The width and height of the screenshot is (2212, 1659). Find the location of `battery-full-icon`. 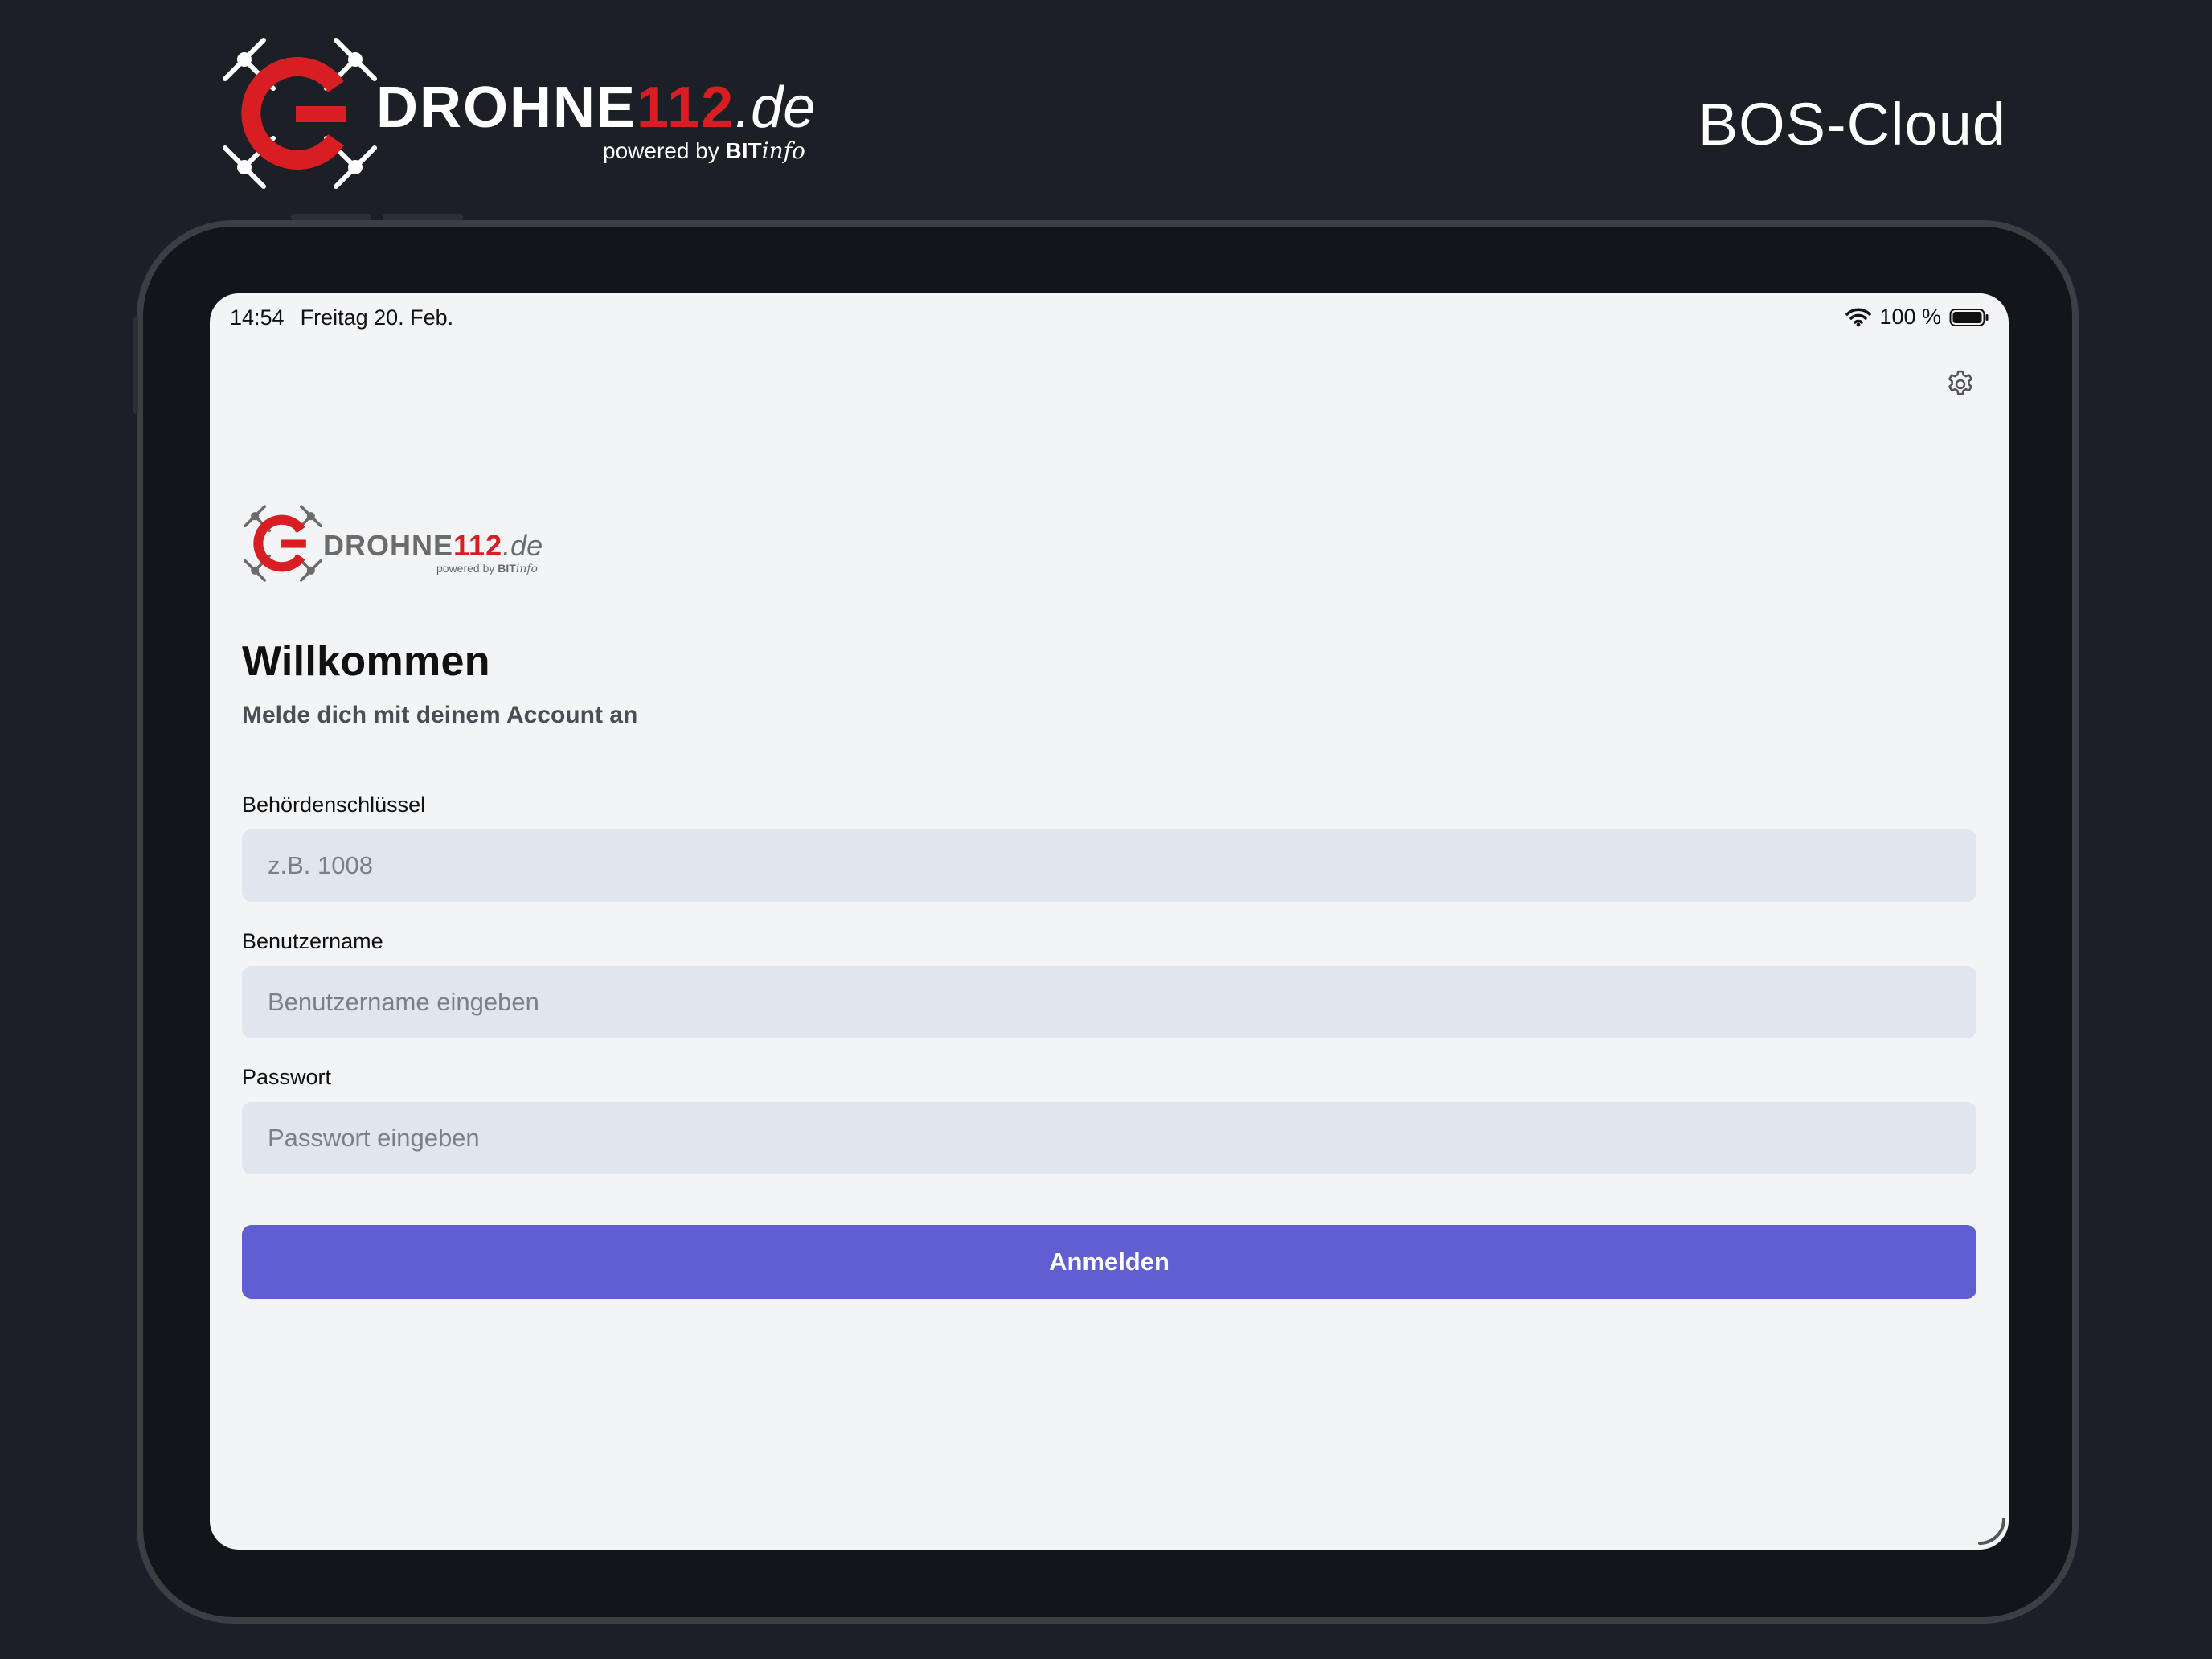

battery-full-icon is located at coordinates (1969, 317).